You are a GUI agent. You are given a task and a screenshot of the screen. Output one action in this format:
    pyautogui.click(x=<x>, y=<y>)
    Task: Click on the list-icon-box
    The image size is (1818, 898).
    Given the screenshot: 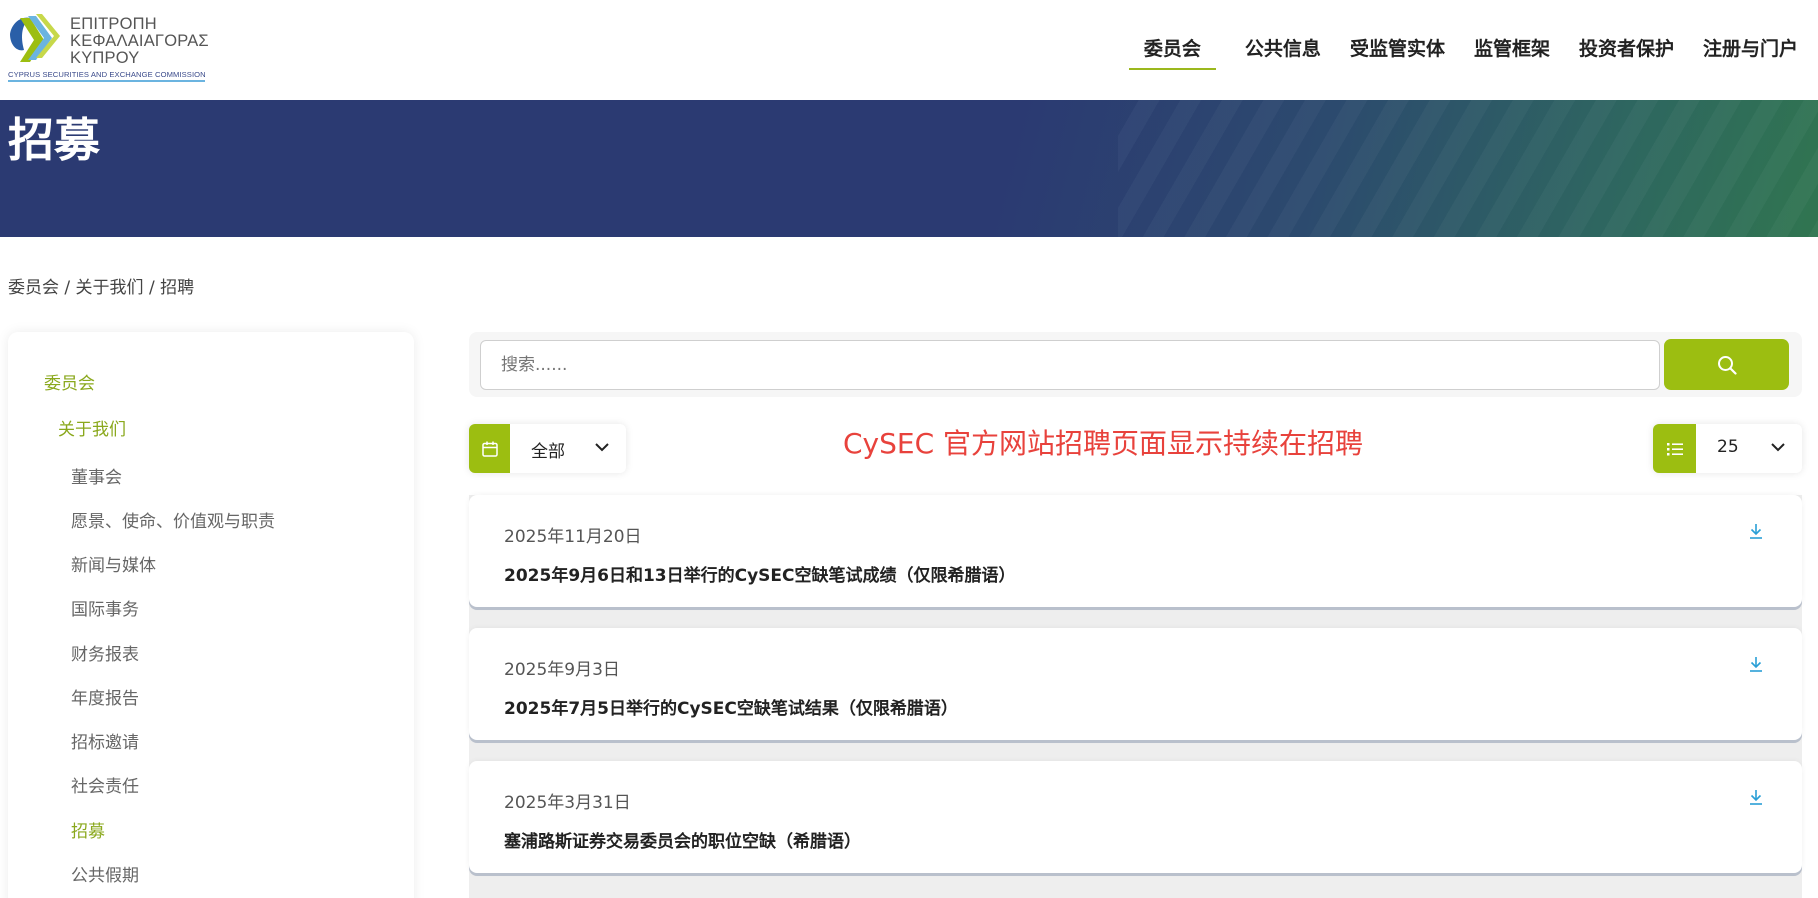 What is the action you would take?
    pyautogui.click(x=1674, y=448)
    